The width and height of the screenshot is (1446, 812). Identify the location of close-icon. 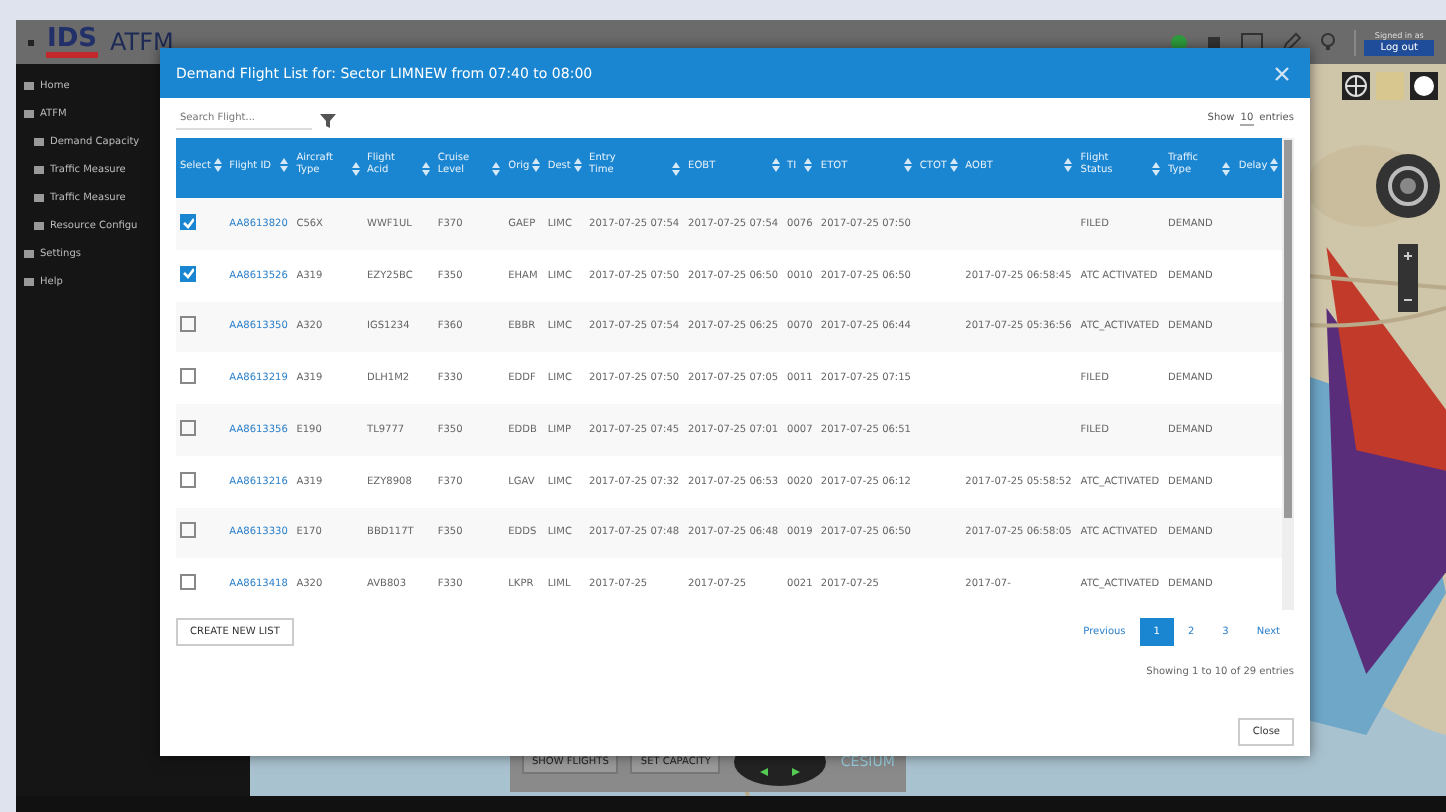
(1282, 73).